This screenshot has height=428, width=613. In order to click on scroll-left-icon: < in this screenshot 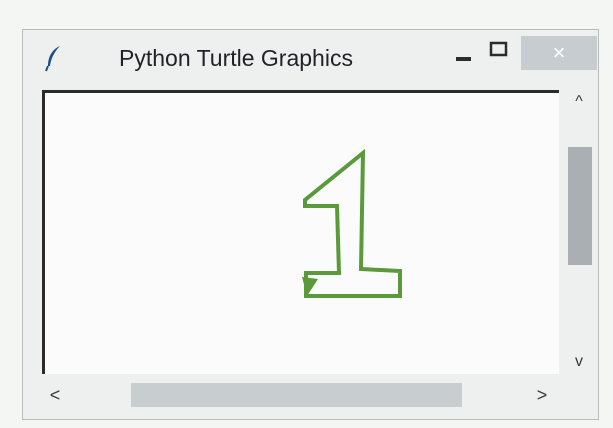, I will do `click(55, 395)`.